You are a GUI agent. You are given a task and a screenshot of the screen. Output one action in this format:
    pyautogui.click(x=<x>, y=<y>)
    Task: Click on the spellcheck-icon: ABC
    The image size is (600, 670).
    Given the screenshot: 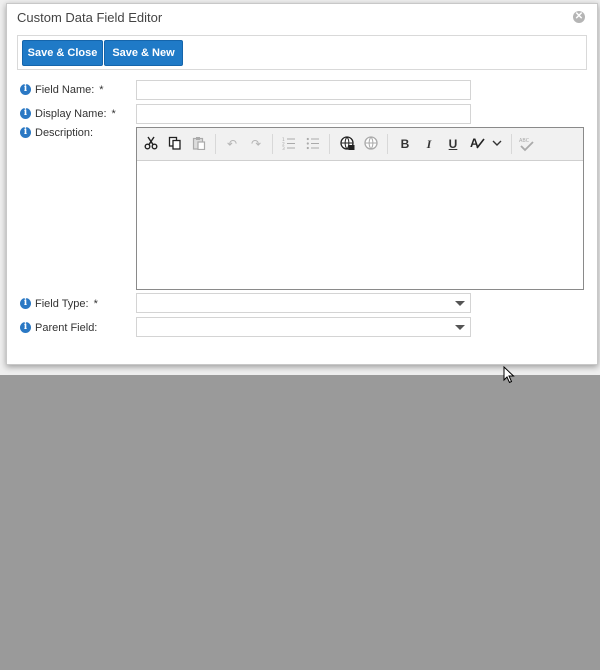 What is the action you would take?
    pyautogui.click(x=527, y=144)
    